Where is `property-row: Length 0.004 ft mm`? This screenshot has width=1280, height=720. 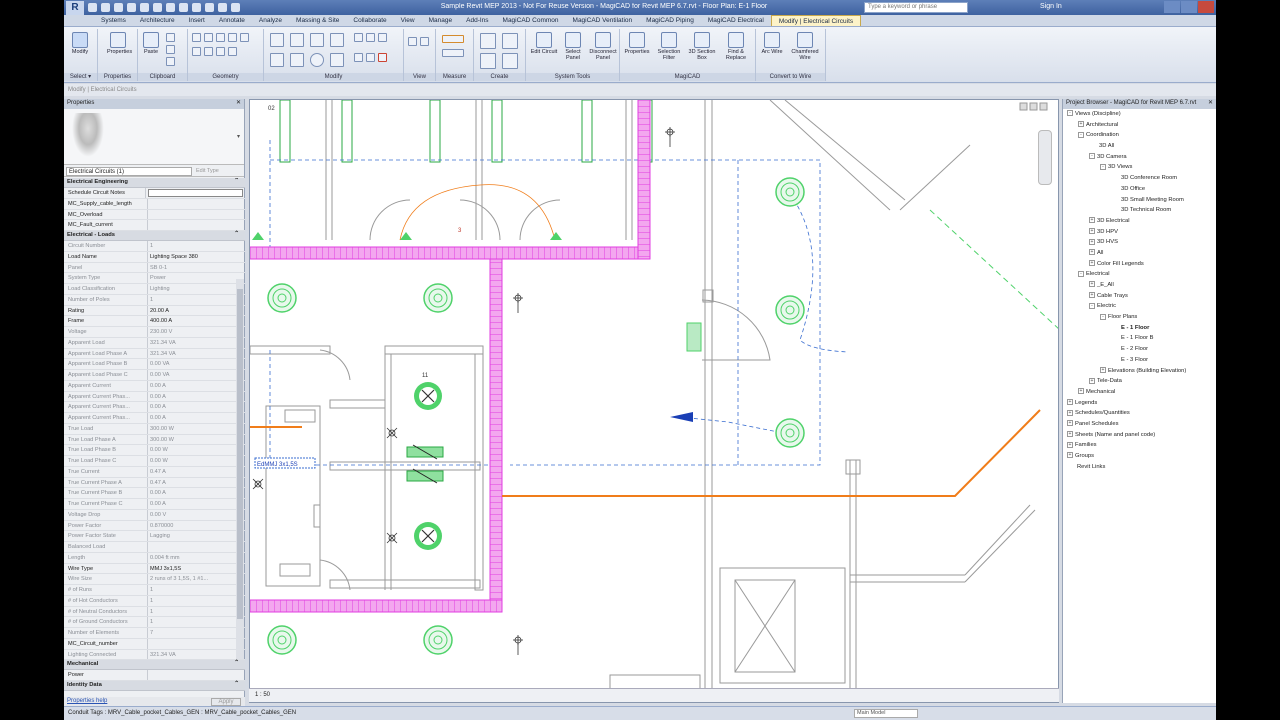 property-row: Length 0.004 ft mm is located at coordinates (154, 558).